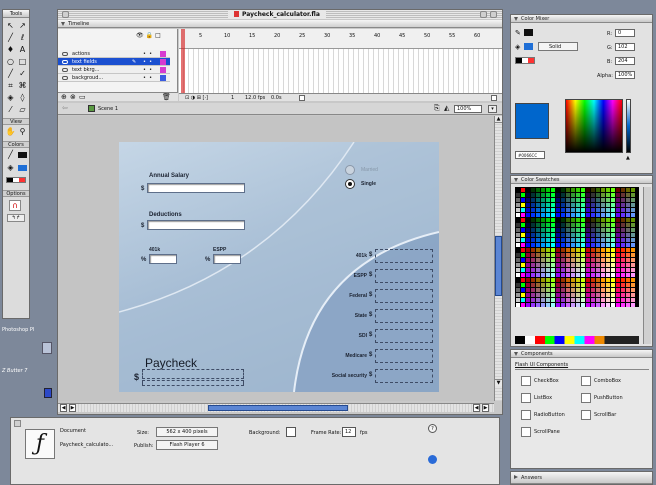 Image resolution: width=656 pixels, height=485 pixels. I want to click on component-set-dropdown: Flash UI Components, so click(582, 365).